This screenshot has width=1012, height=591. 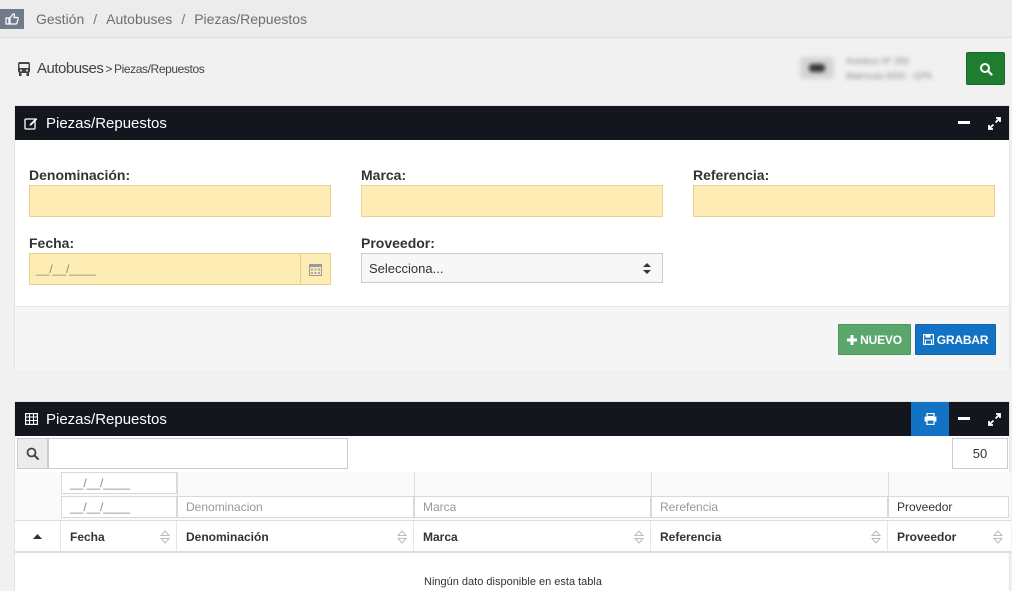 I want to click on page-title-subsection: Piezas/Repuestos, so click(x=159, y=68).